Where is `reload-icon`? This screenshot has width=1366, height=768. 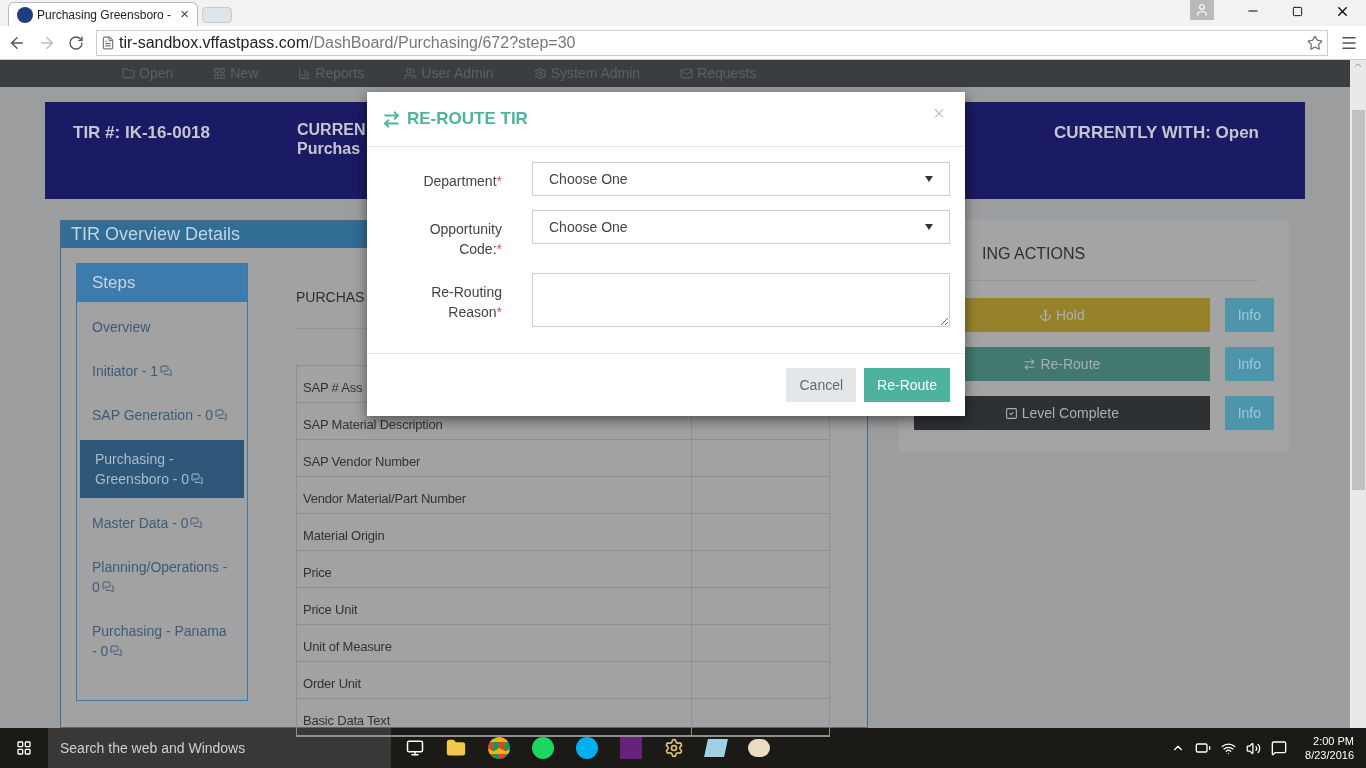 reload-icon is located at coordinates (76, 42).